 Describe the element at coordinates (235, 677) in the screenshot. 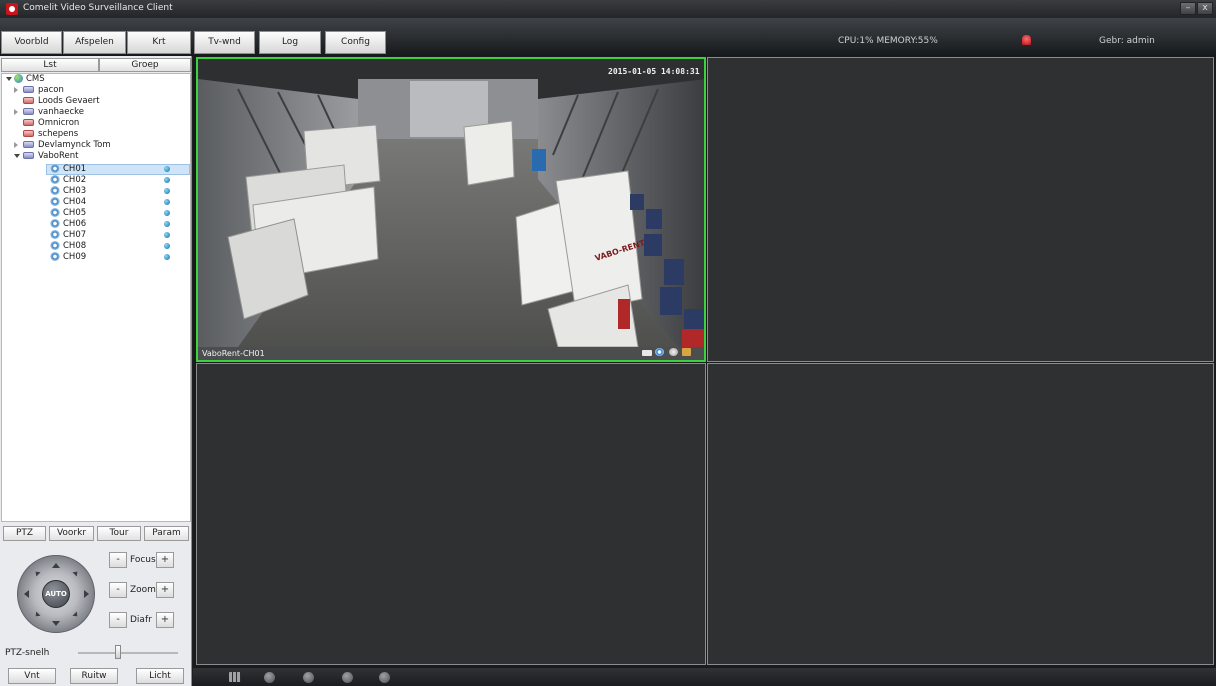

I see `layout-grid-icon` at that location.